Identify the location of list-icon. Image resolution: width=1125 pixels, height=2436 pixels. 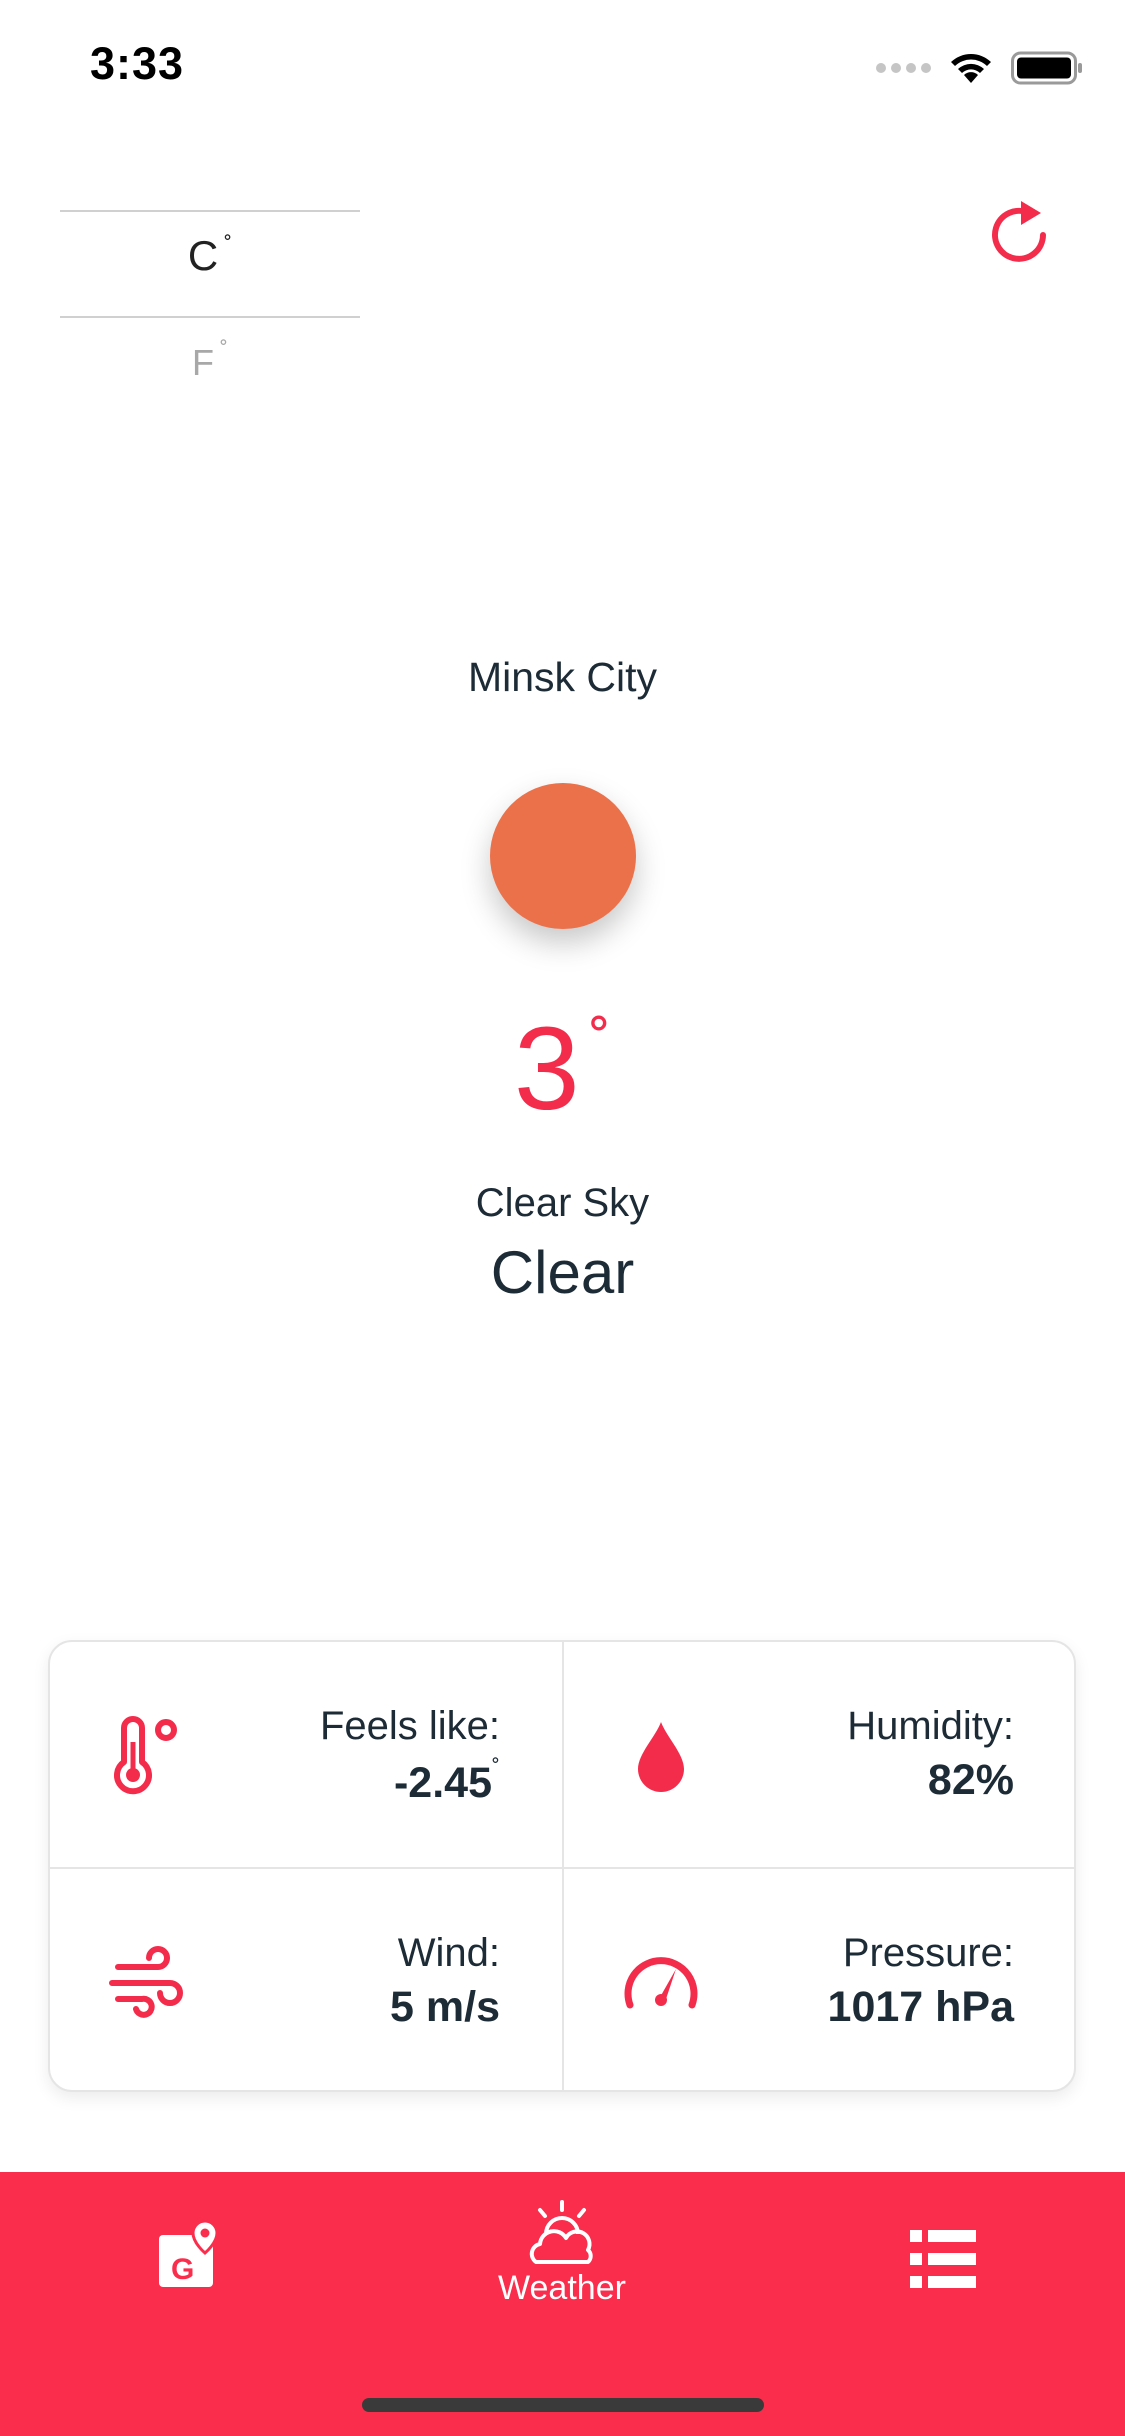
(943, 2259).